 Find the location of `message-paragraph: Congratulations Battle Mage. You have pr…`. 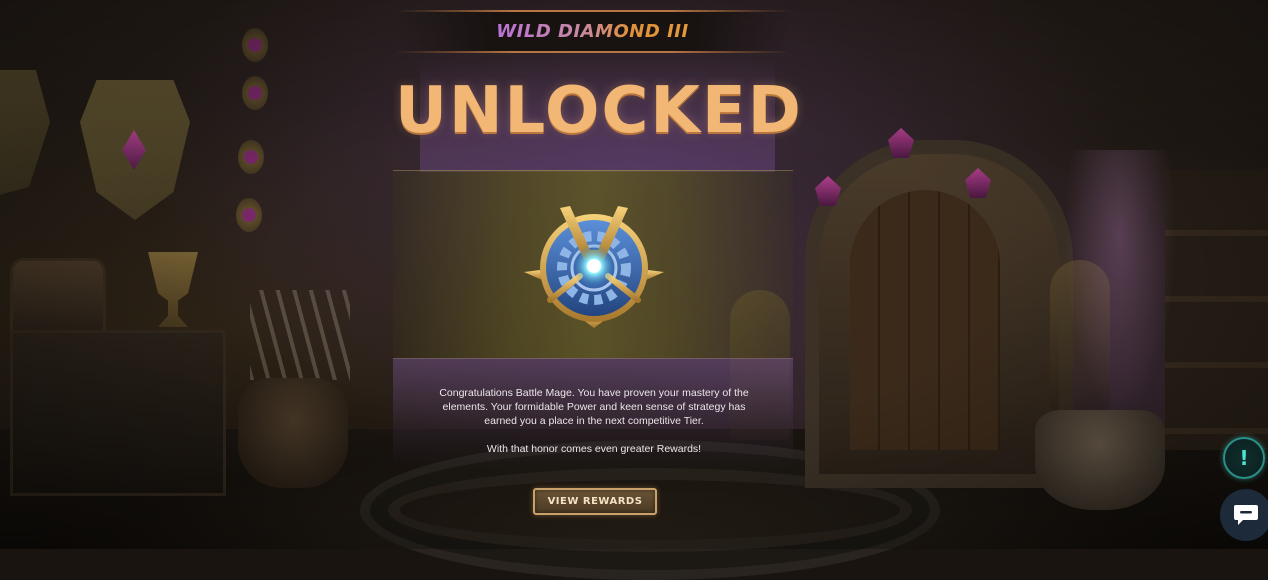

message-paragraph: Congratulations Battle Mage. You have pr… is located at coordinates (594, 407).